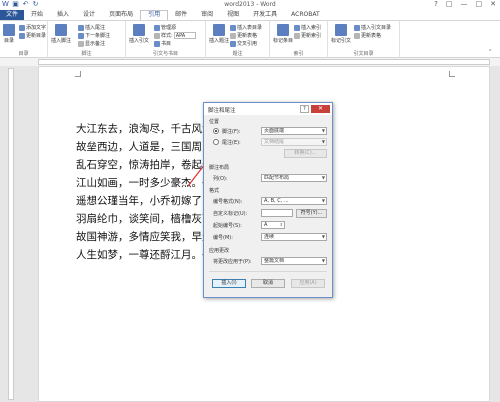 This screenshot has height=402, width=500. What do you see at coordinates (232, 262) in the screenshot?
I see `apply-to-label: 将更改应用于(P):` at bounding box center [232, 262].